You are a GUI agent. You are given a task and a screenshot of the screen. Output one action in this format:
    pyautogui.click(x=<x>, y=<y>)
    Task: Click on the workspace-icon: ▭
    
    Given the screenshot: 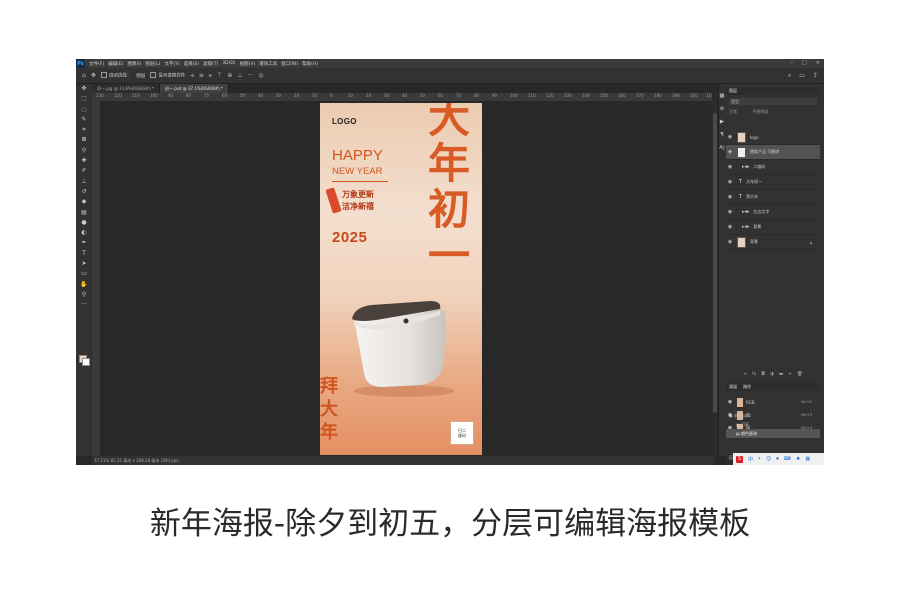 What is the action you would take?
    pyautogui.click(x=802, y=76)
    